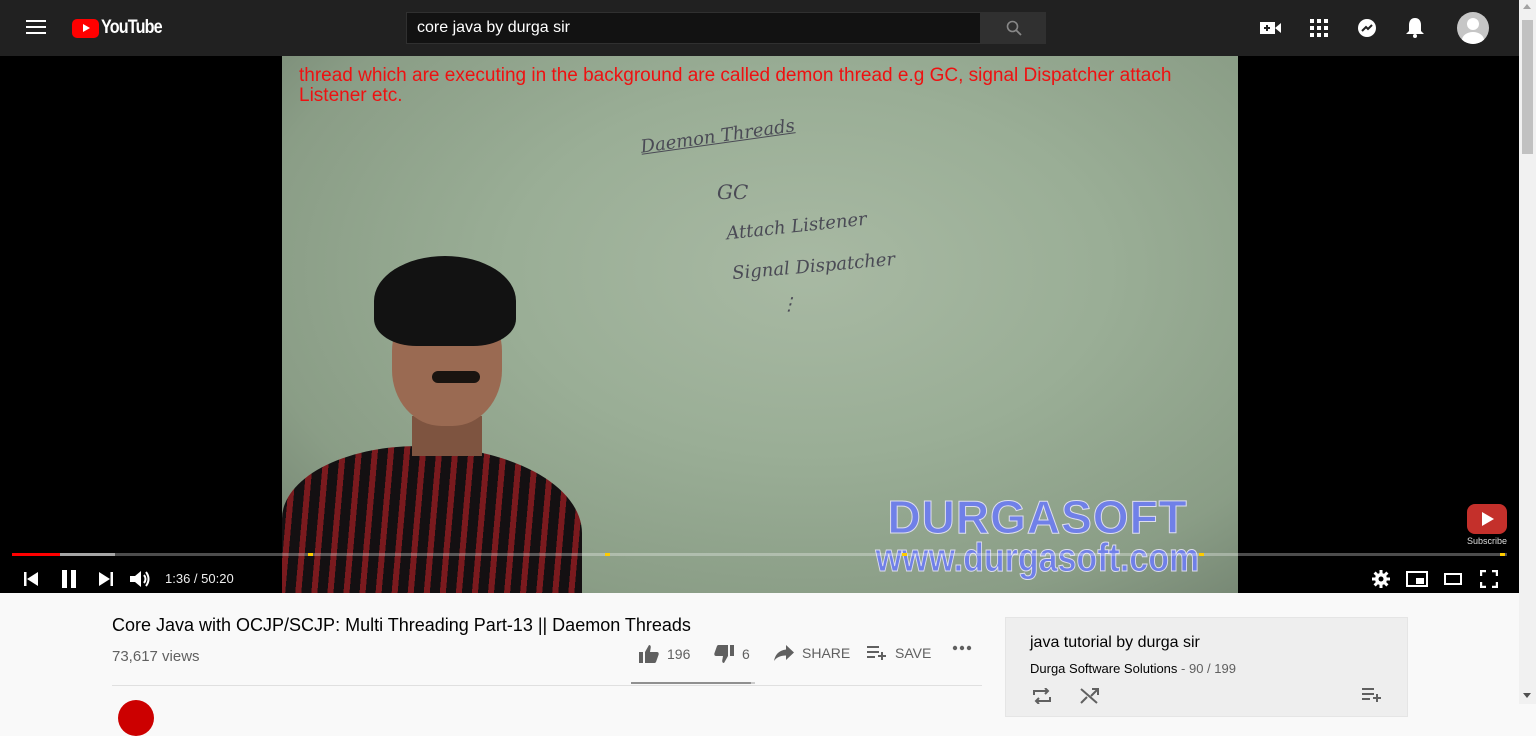 The image size is (1536, 736). What do you see at coordinates (664, 654) in the screenshot?
I see `like-button: 196` at bounding box center [664, 654].